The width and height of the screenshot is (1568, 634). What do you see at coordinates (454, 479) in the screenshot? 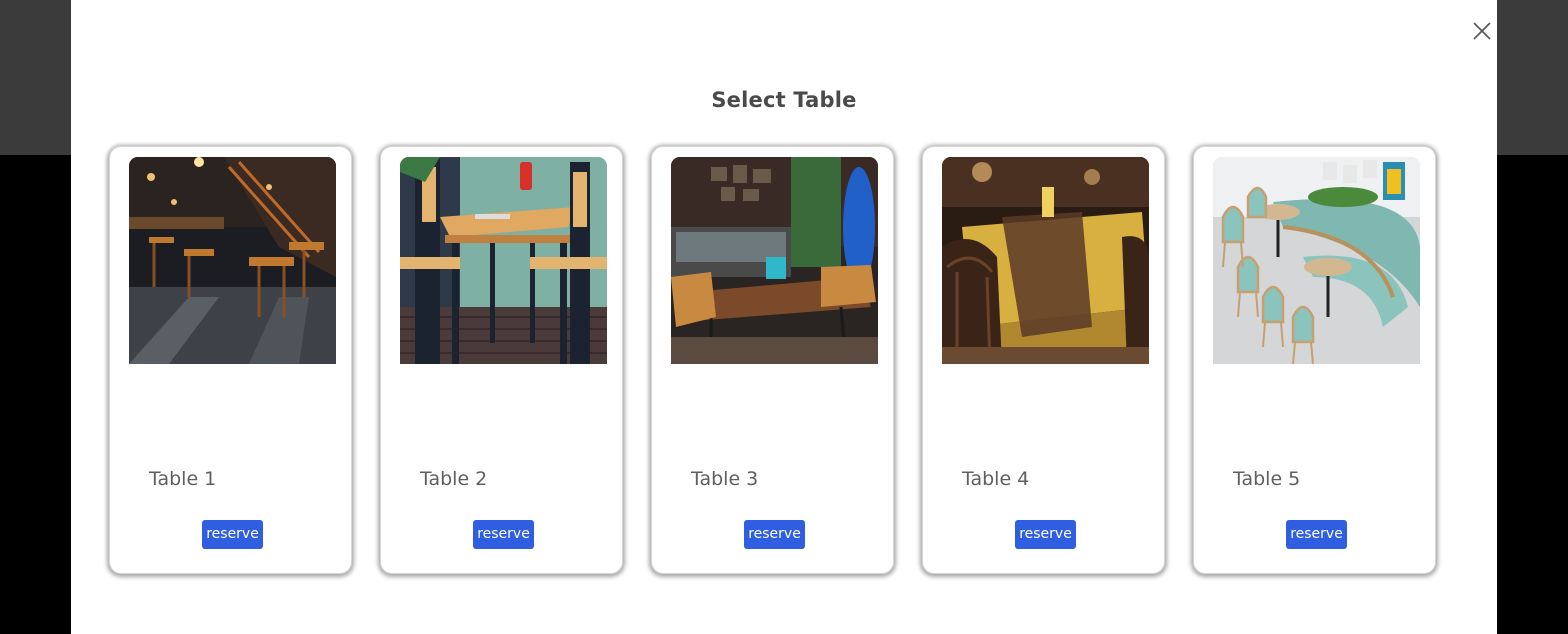
I see `table-name: Table 2` at bounding box center [454, 479].